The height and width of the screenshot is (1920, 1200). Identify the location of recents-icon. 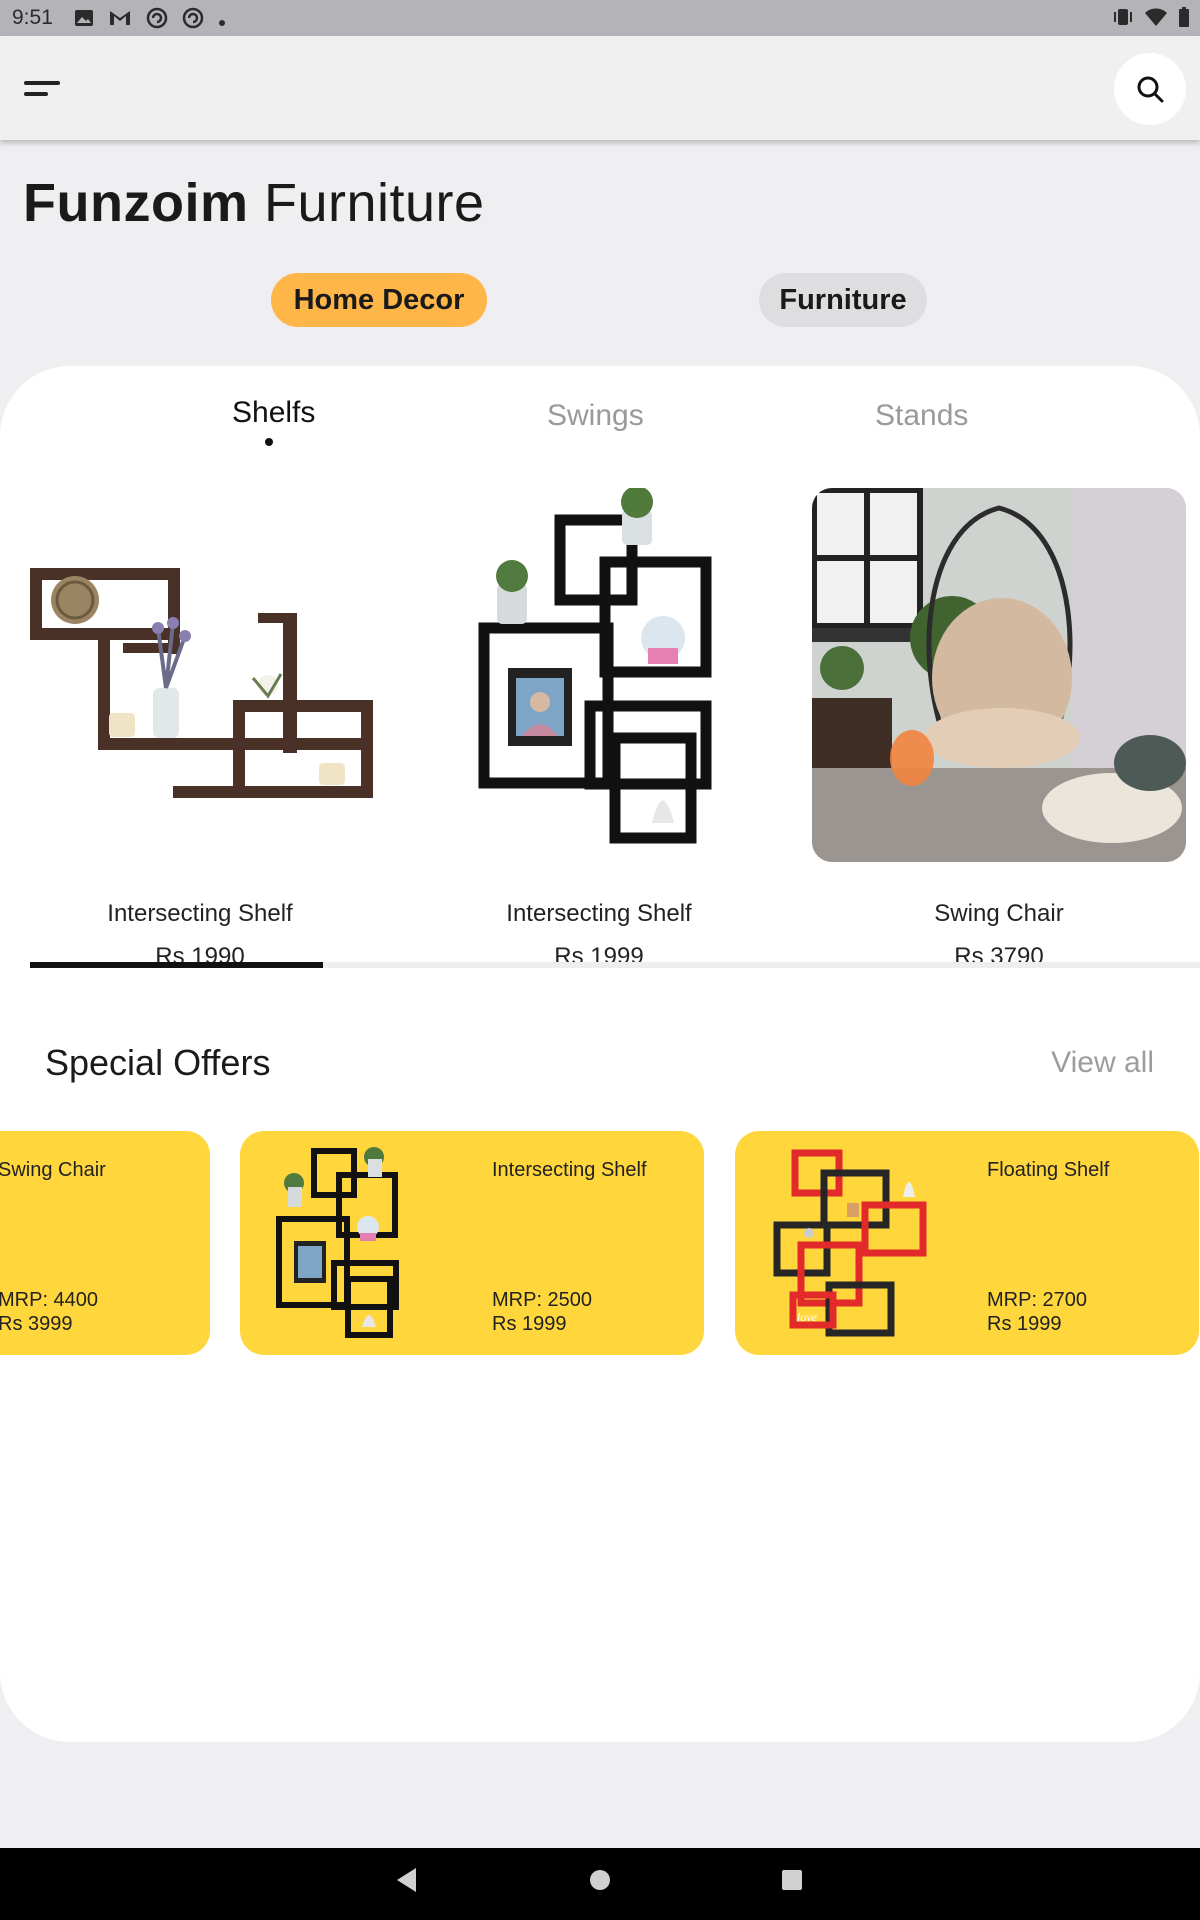
(792, 1882).